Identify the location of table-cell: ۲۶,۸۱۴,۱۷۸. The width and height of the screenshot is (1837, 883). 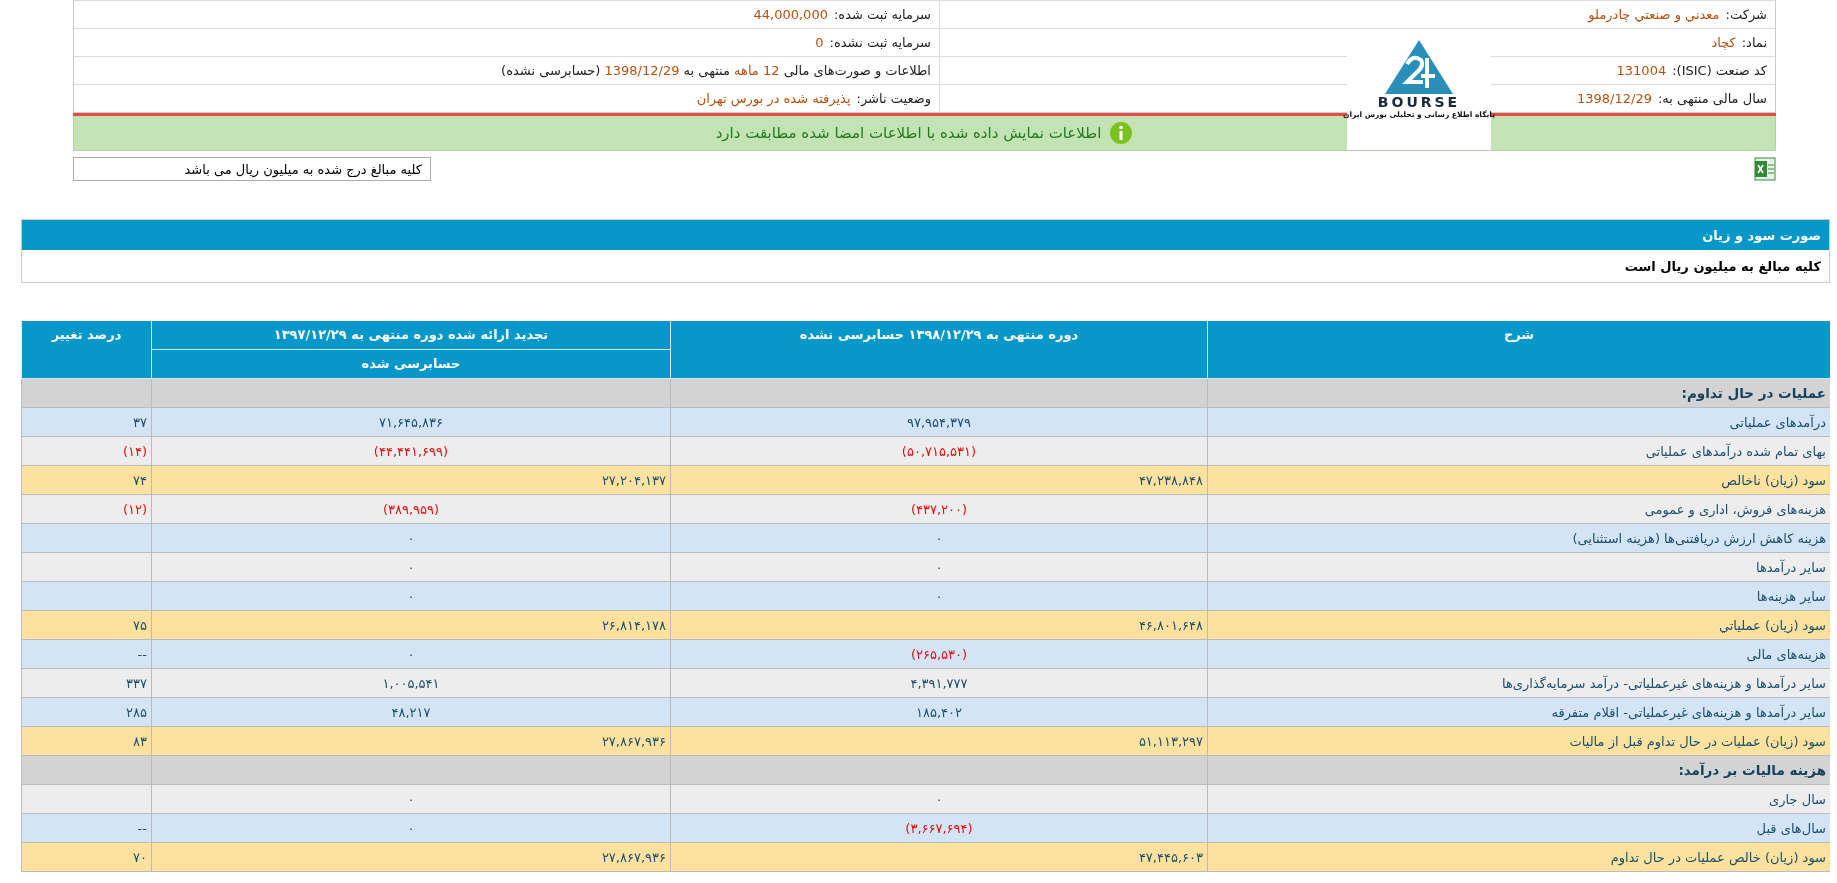
(410, 625).